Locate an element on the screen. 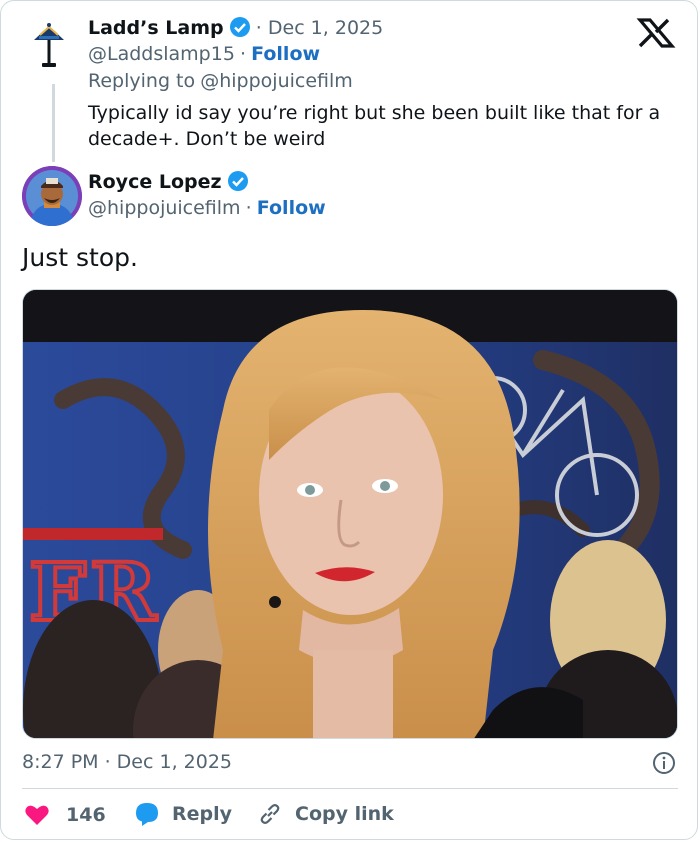  tweet-timestamp: 8:27 PM · Dec 1, 2025 is located at coordinates (127, 762).